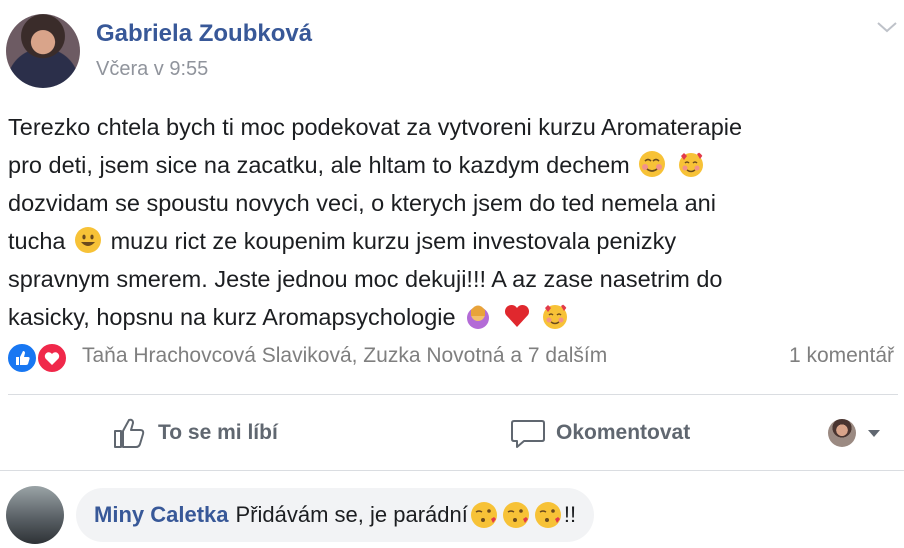  Describe the element at coordinates (452, 434) in the screenshot. I see `post-actions-bar: To se mi líbí Okomentovat` at that location.